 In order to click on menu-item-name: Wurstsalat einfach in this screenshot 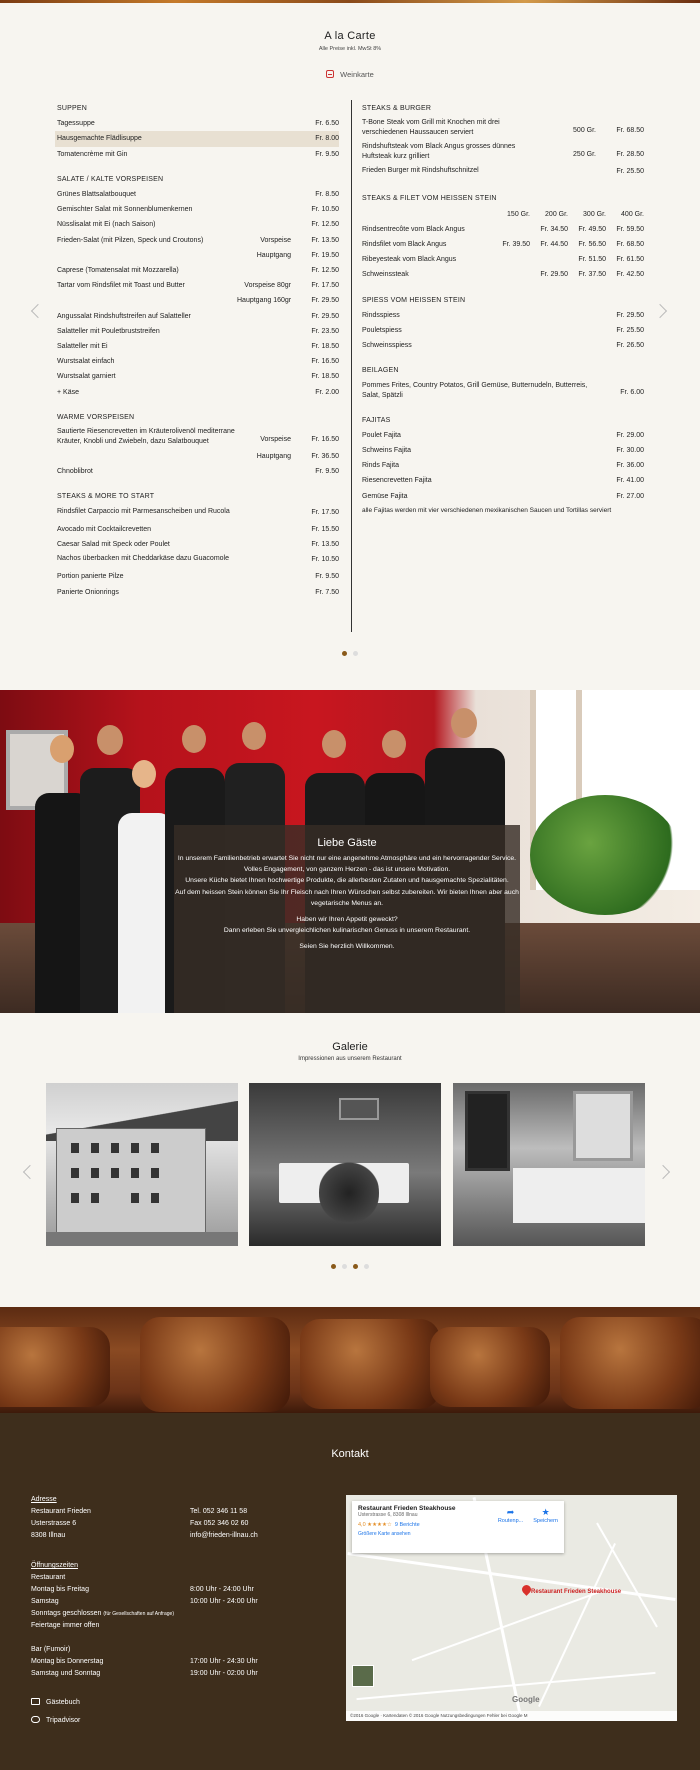, I will do `click(86, 362)`.